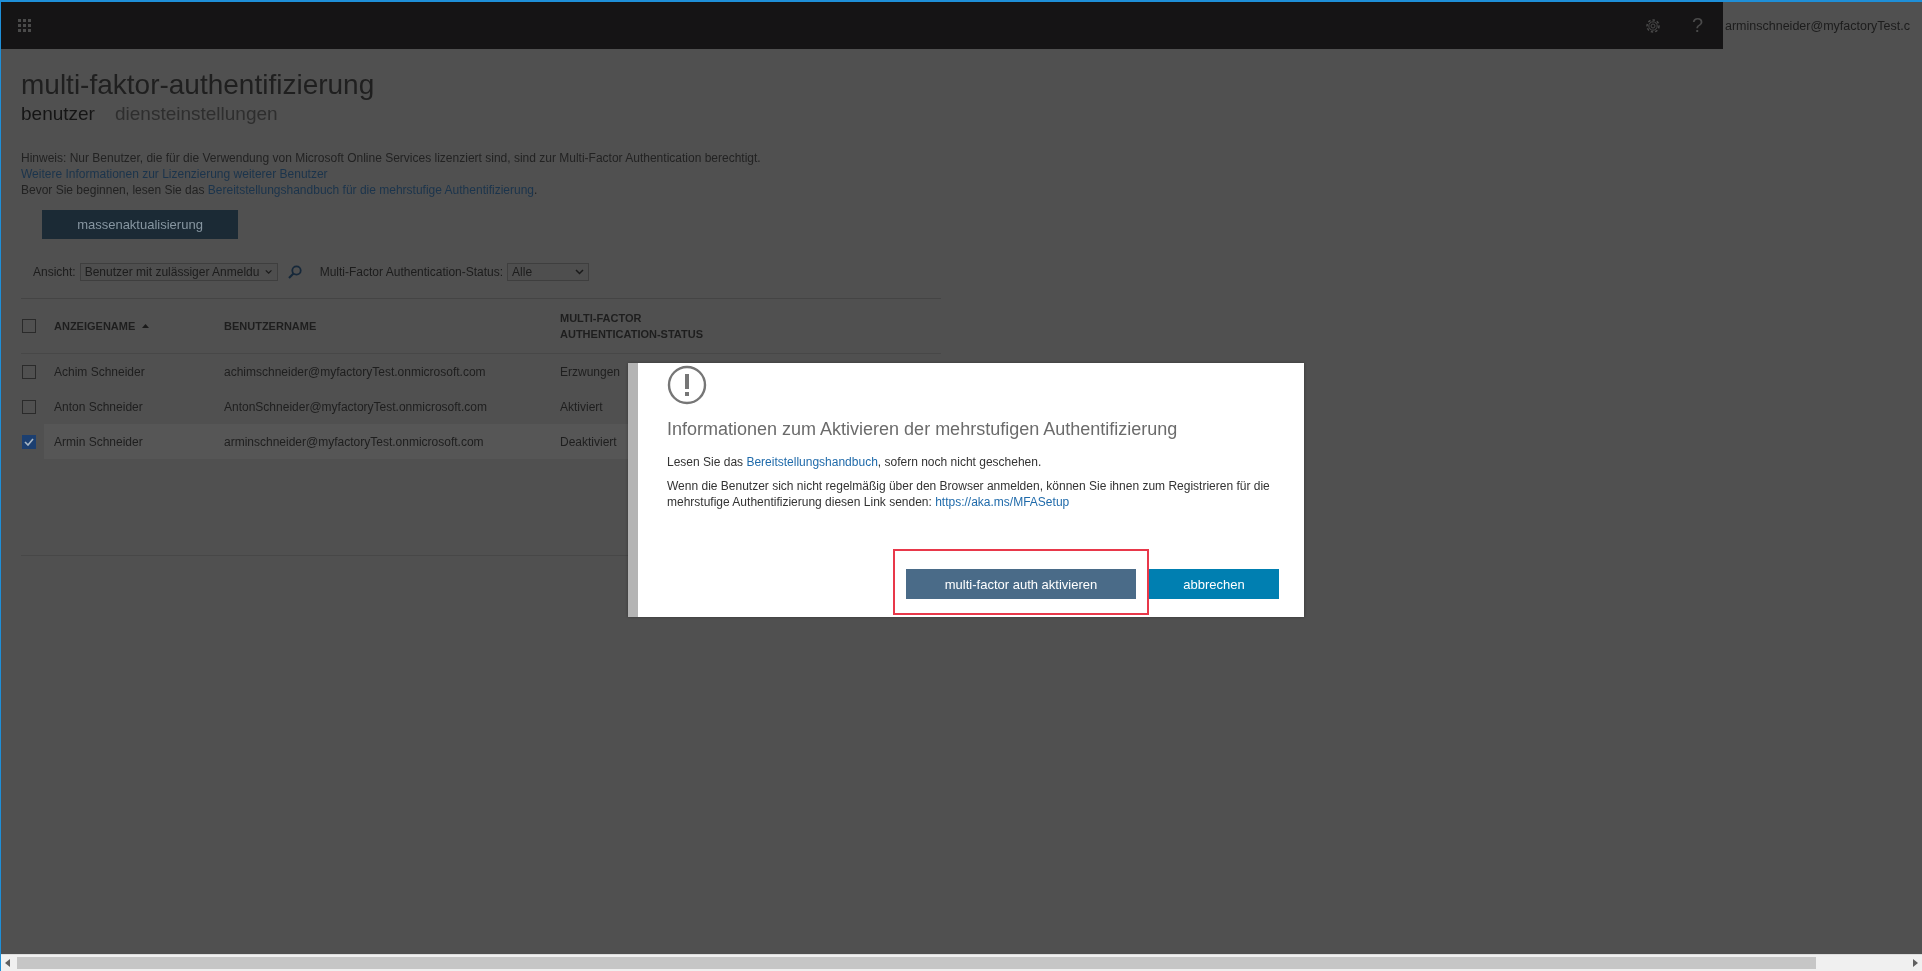  What do you see at coordinates (25, 25) in the screenshot?
I see `app-launcher-icon` at bounding box center [25, 25].